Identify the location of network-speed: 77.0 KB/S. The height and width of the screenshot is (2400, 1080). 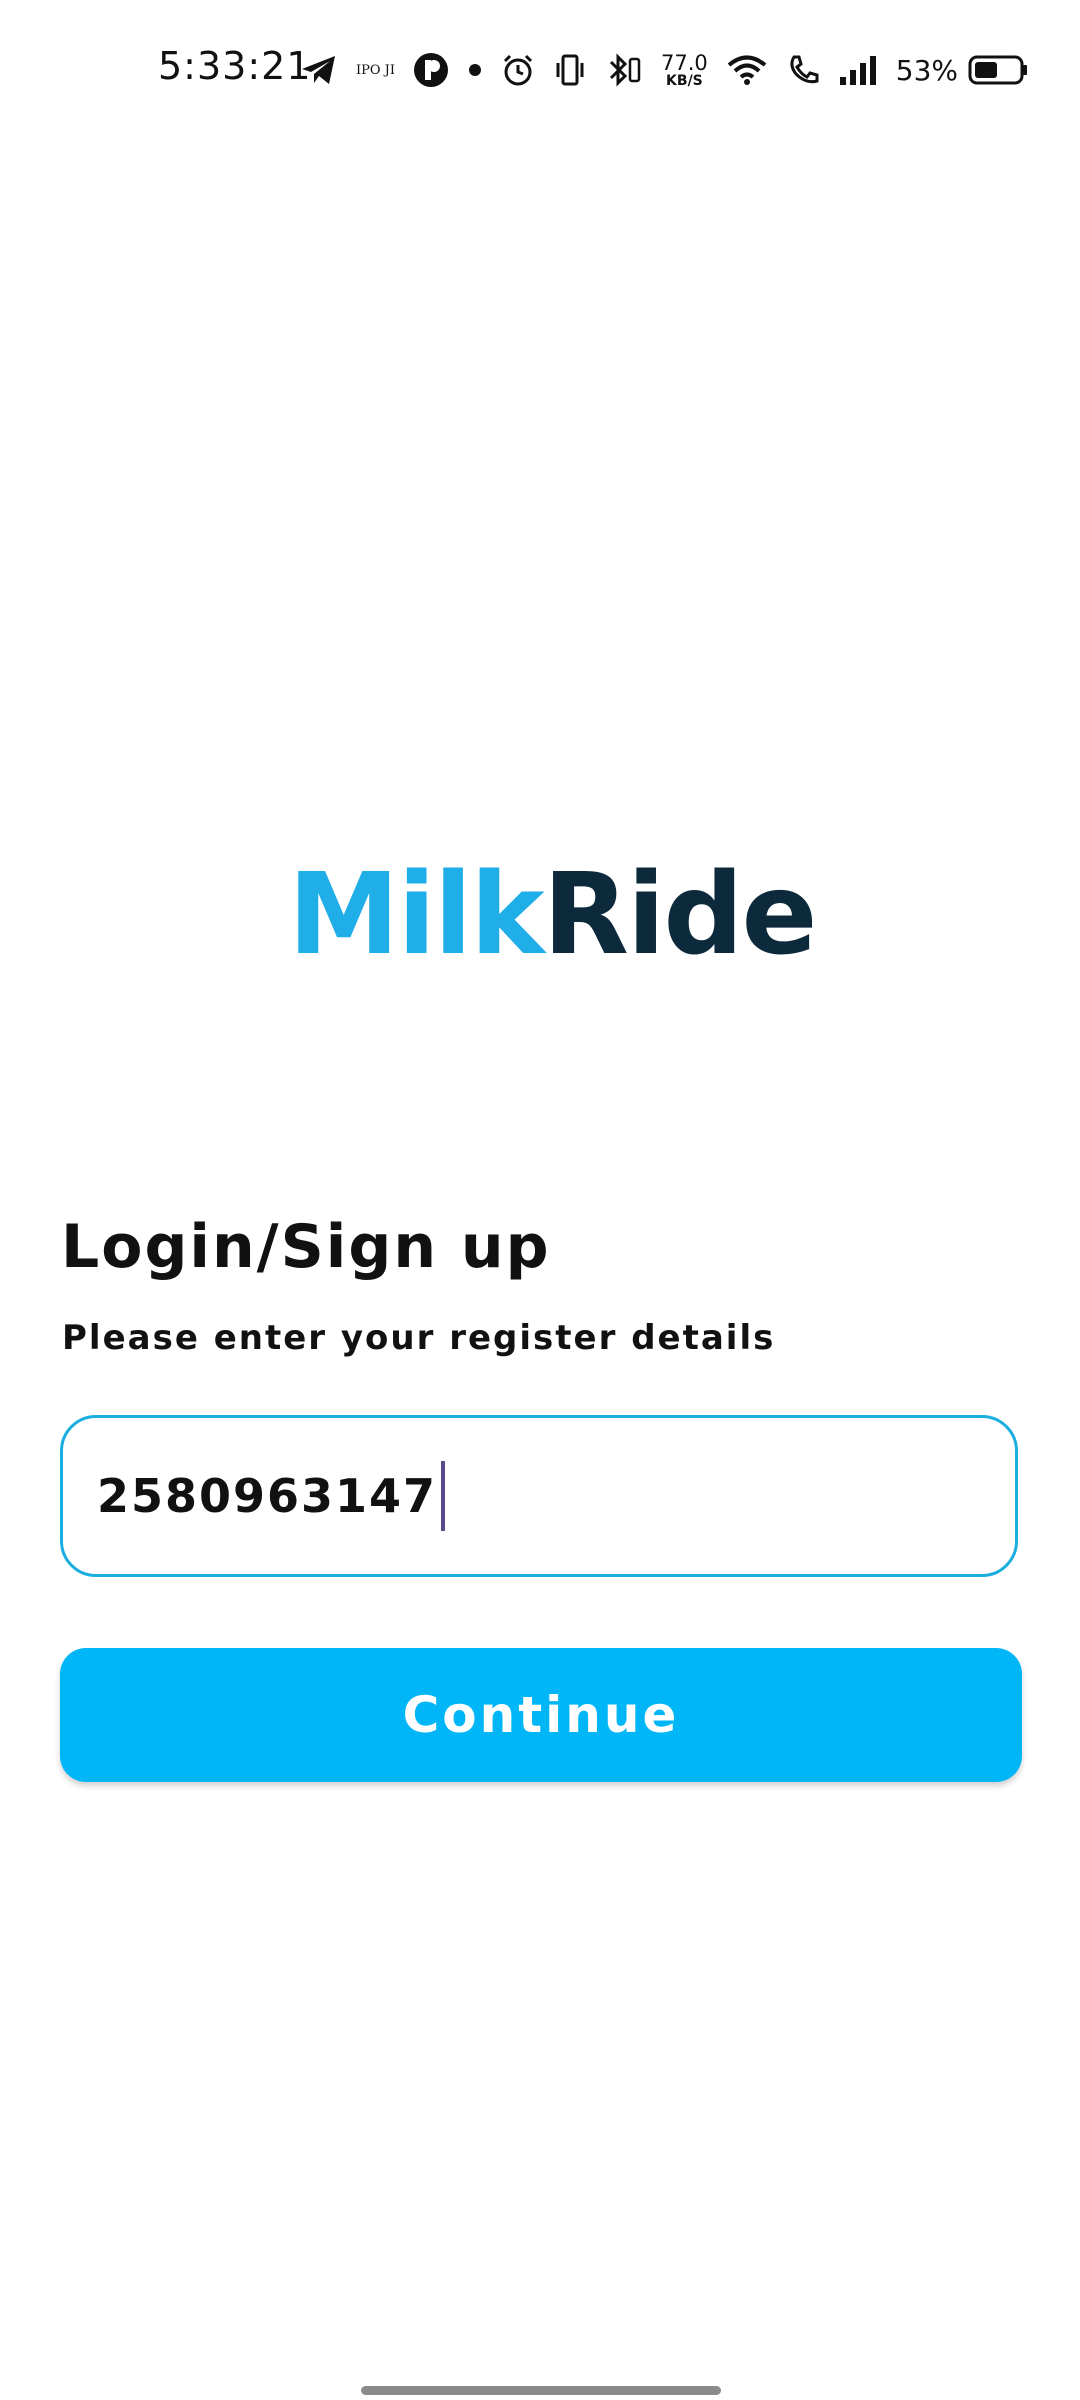
(684, 69).